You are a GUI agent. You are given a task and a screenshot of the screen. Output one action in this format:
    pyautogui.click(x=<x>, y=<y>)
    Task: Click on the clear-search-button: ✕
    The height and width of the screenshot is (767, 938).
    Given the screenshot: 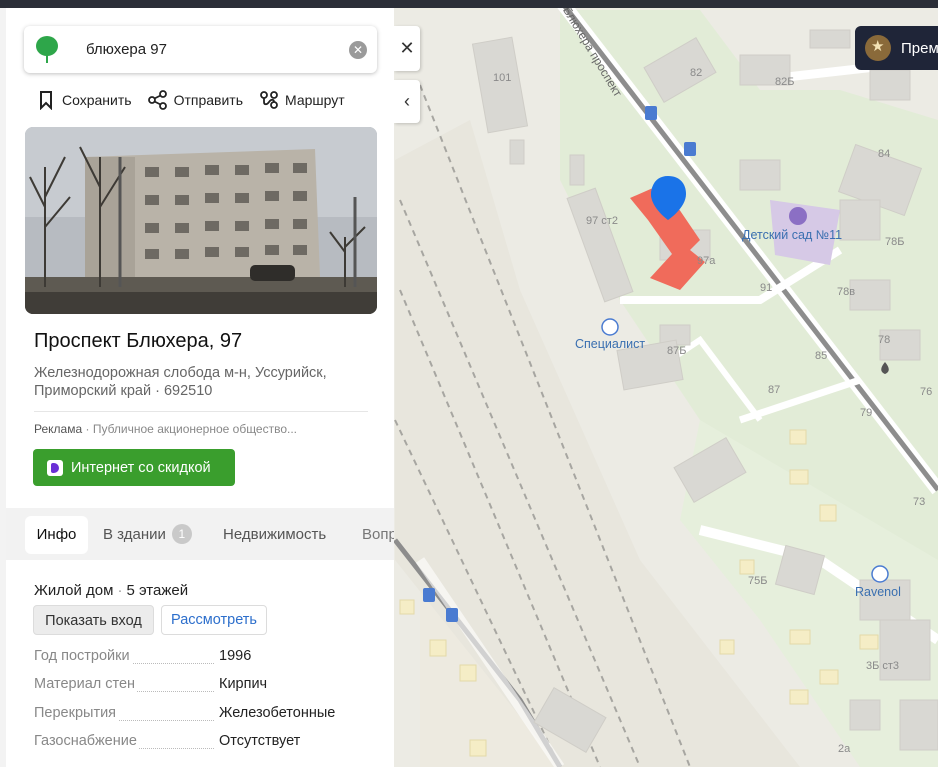 What is the action you would take?
    pyautogui.click(x=358, y=50)
    